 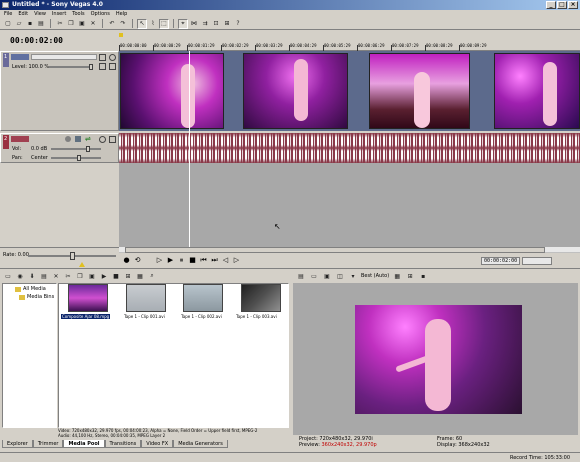 I want to click on views-icon: ▦, so click(x=140, y=276).